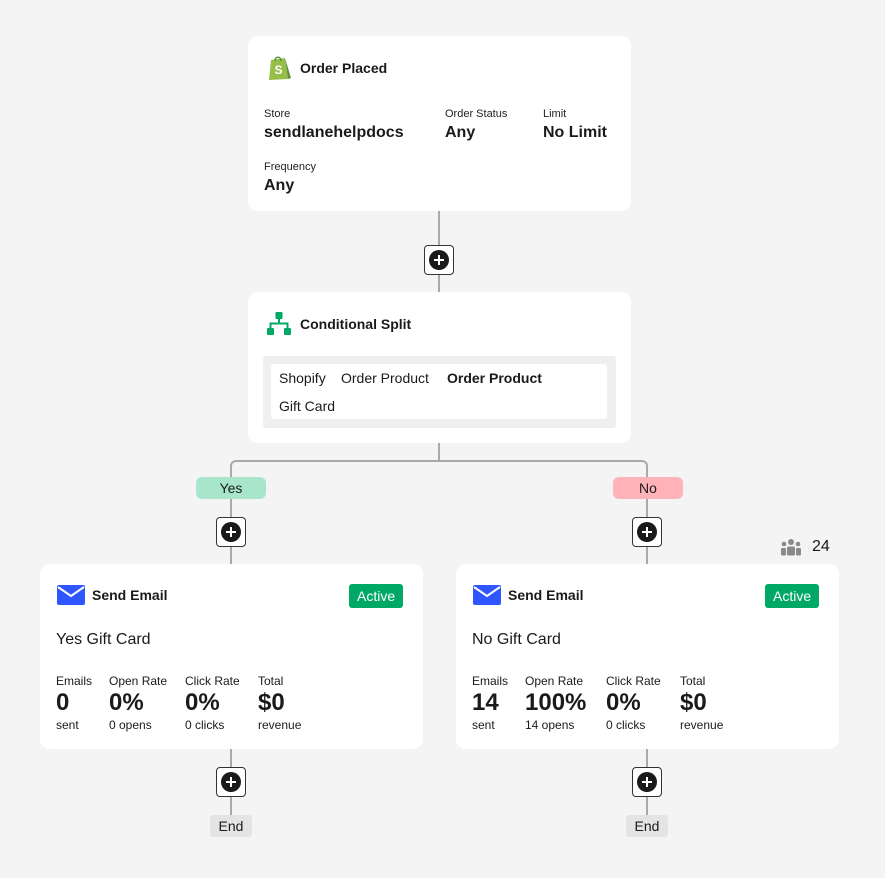 The height and width of the screenshot is (878, 885). I want to click on end-node-no: End, so click(647, 826).